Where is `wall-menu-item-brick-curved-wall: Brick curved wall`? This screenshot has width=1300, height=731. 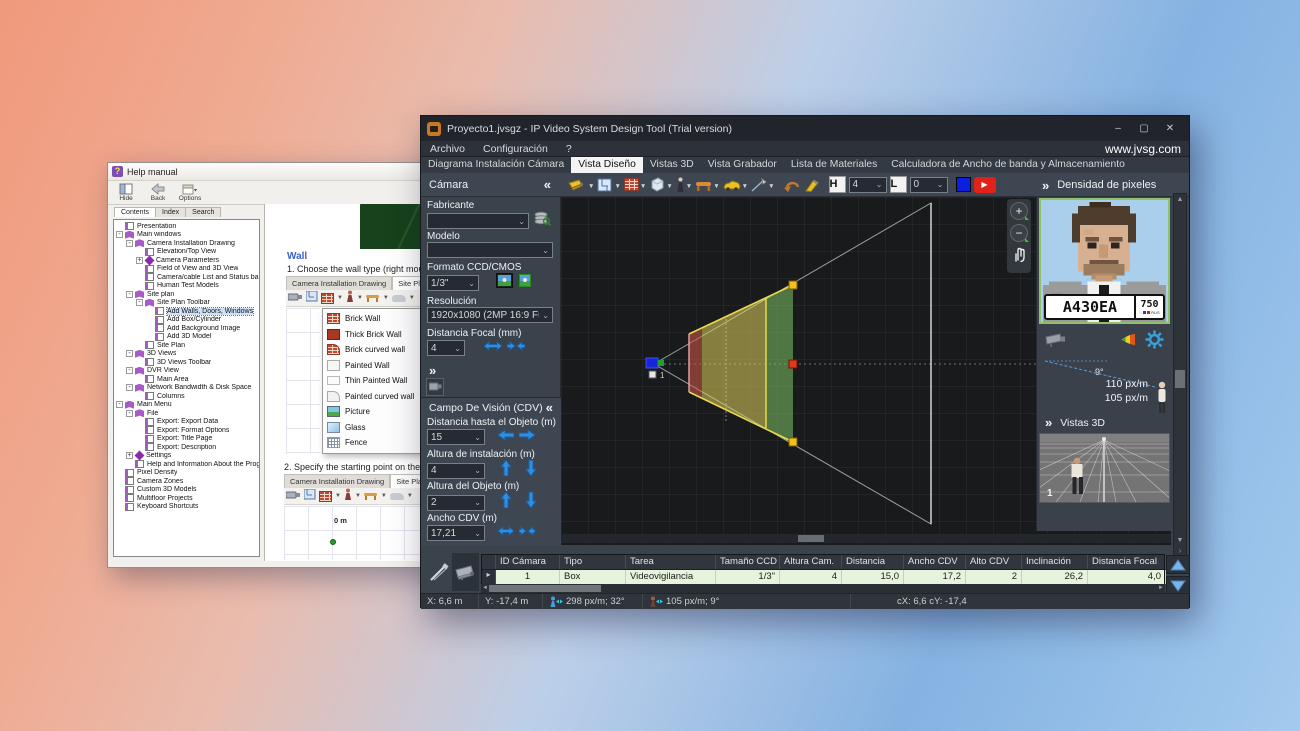 wall-menu-item-brick-curved-wall: Brick curved wall is located at coordinates (378, 350).